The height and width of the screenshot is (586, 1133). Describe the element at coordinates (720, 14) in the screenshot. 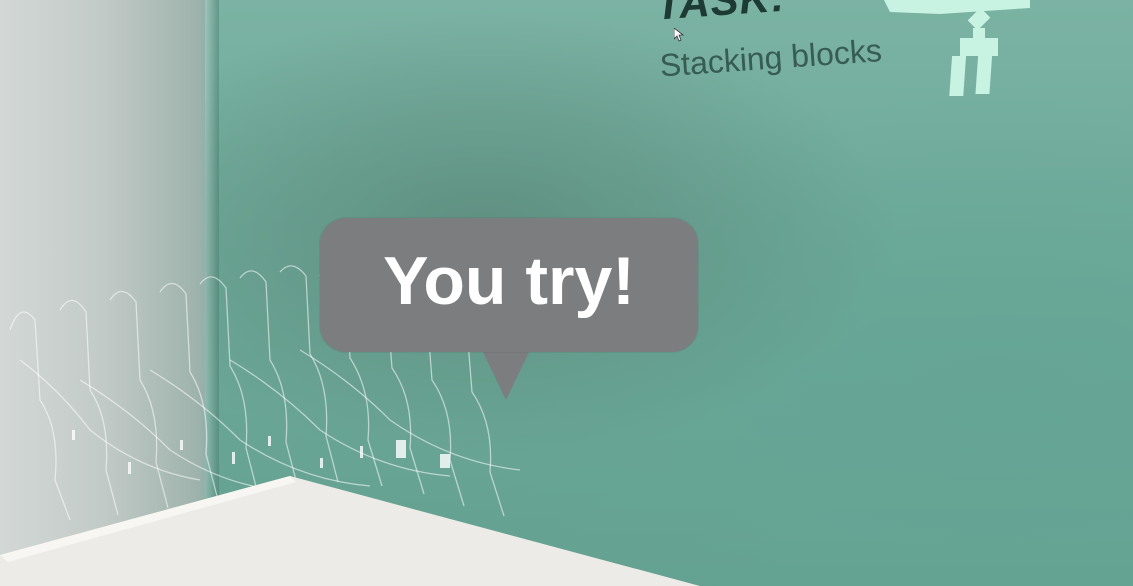

I see `task-title: TASK:` at that location.